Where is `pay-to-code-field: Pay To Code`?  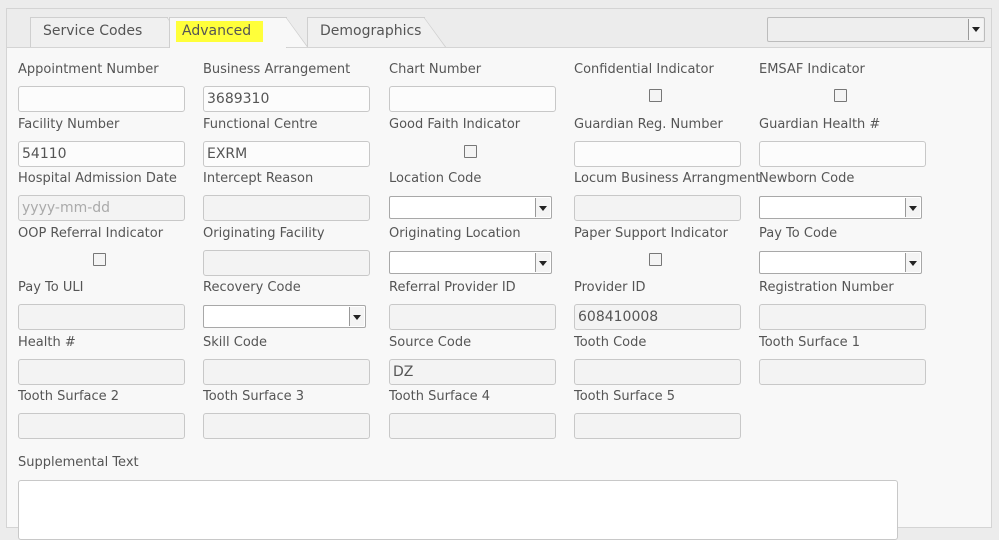
pay-to-code-field: Pay To Code is located at coordinates (840, 250).